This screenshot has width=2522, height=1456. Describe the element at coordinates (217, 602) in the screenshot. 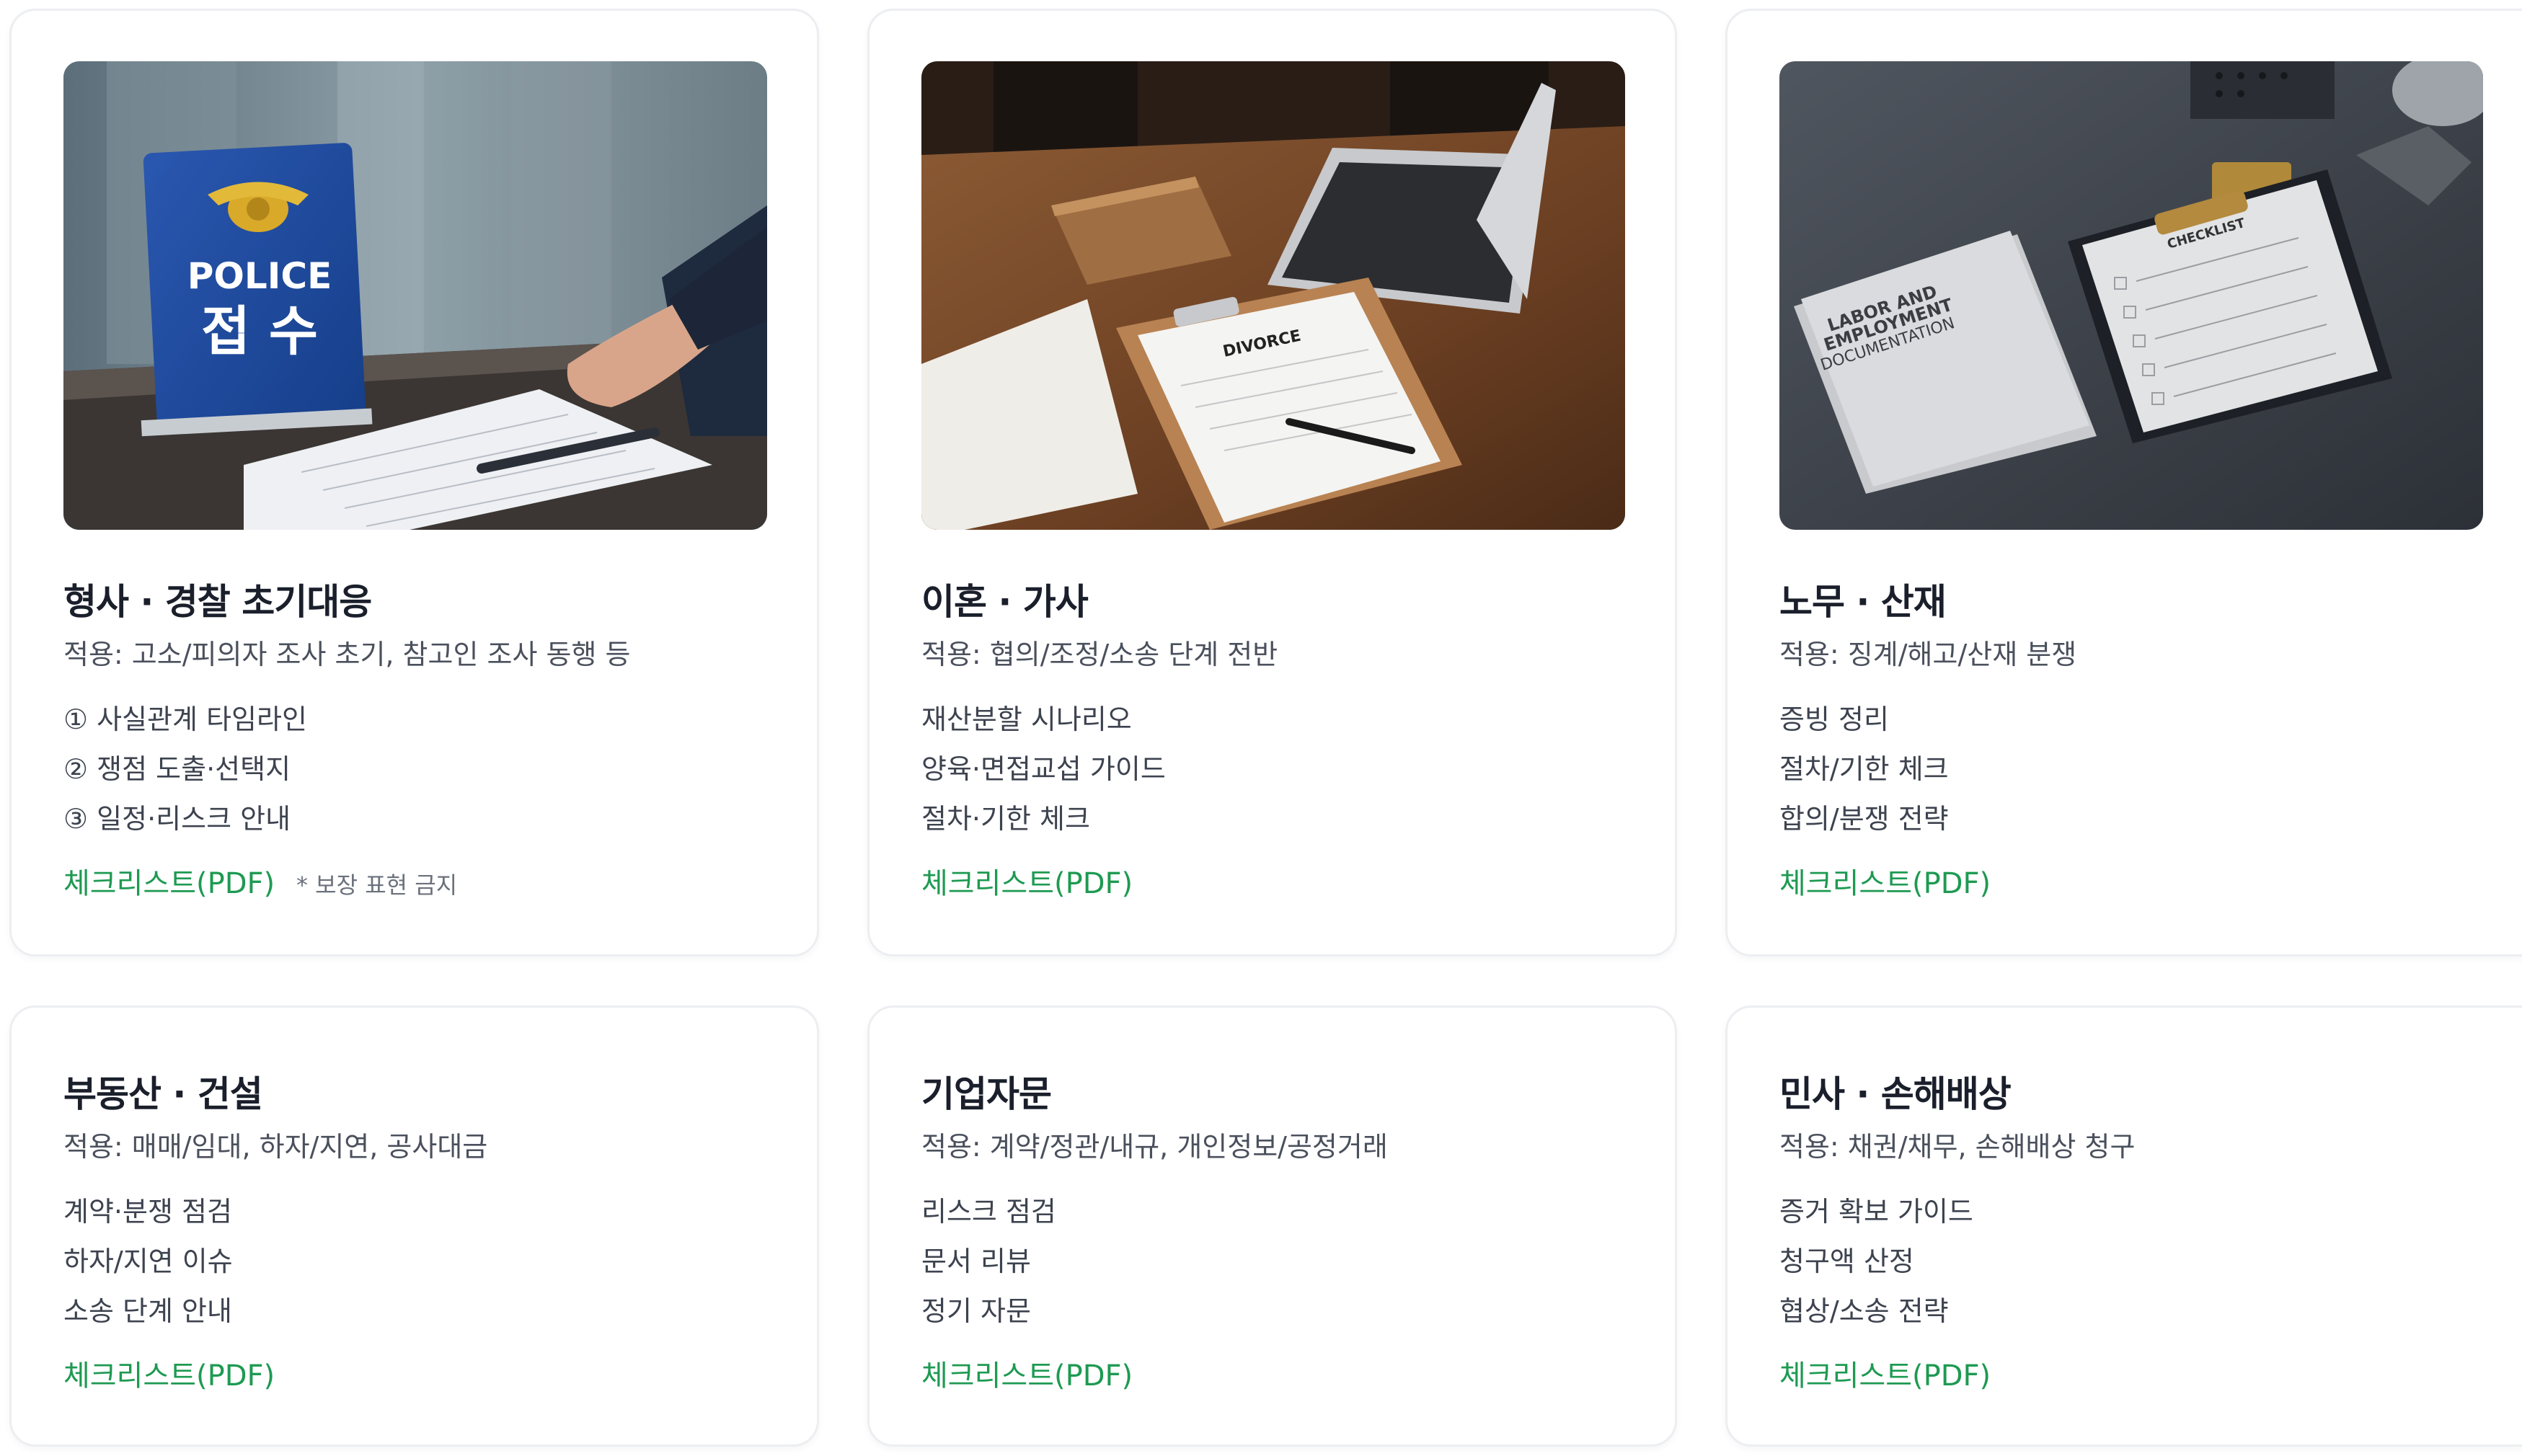

I see `card-title: 형사 · 경찰 초기대응` at that location.